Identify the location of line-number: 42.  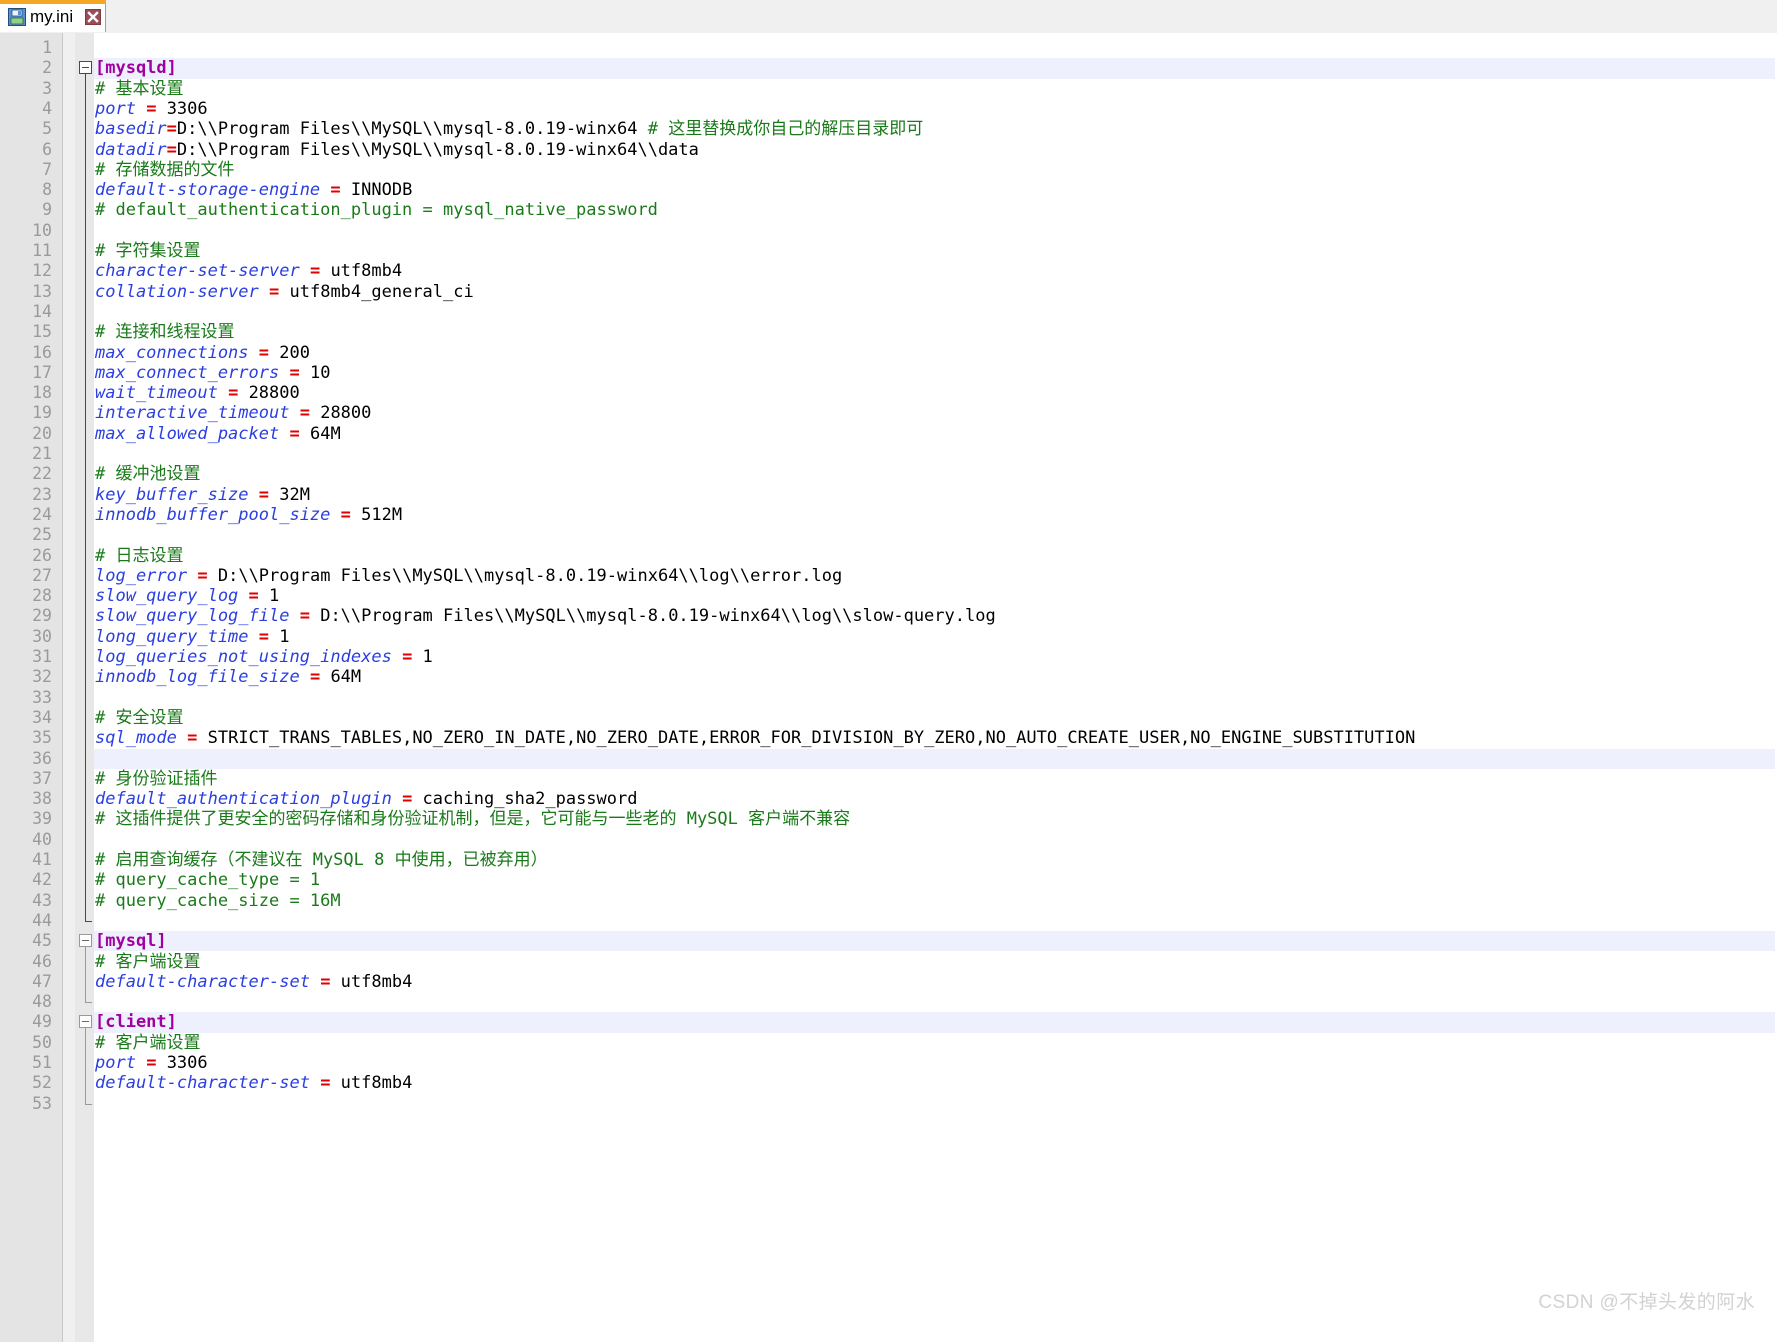
(42, 880).